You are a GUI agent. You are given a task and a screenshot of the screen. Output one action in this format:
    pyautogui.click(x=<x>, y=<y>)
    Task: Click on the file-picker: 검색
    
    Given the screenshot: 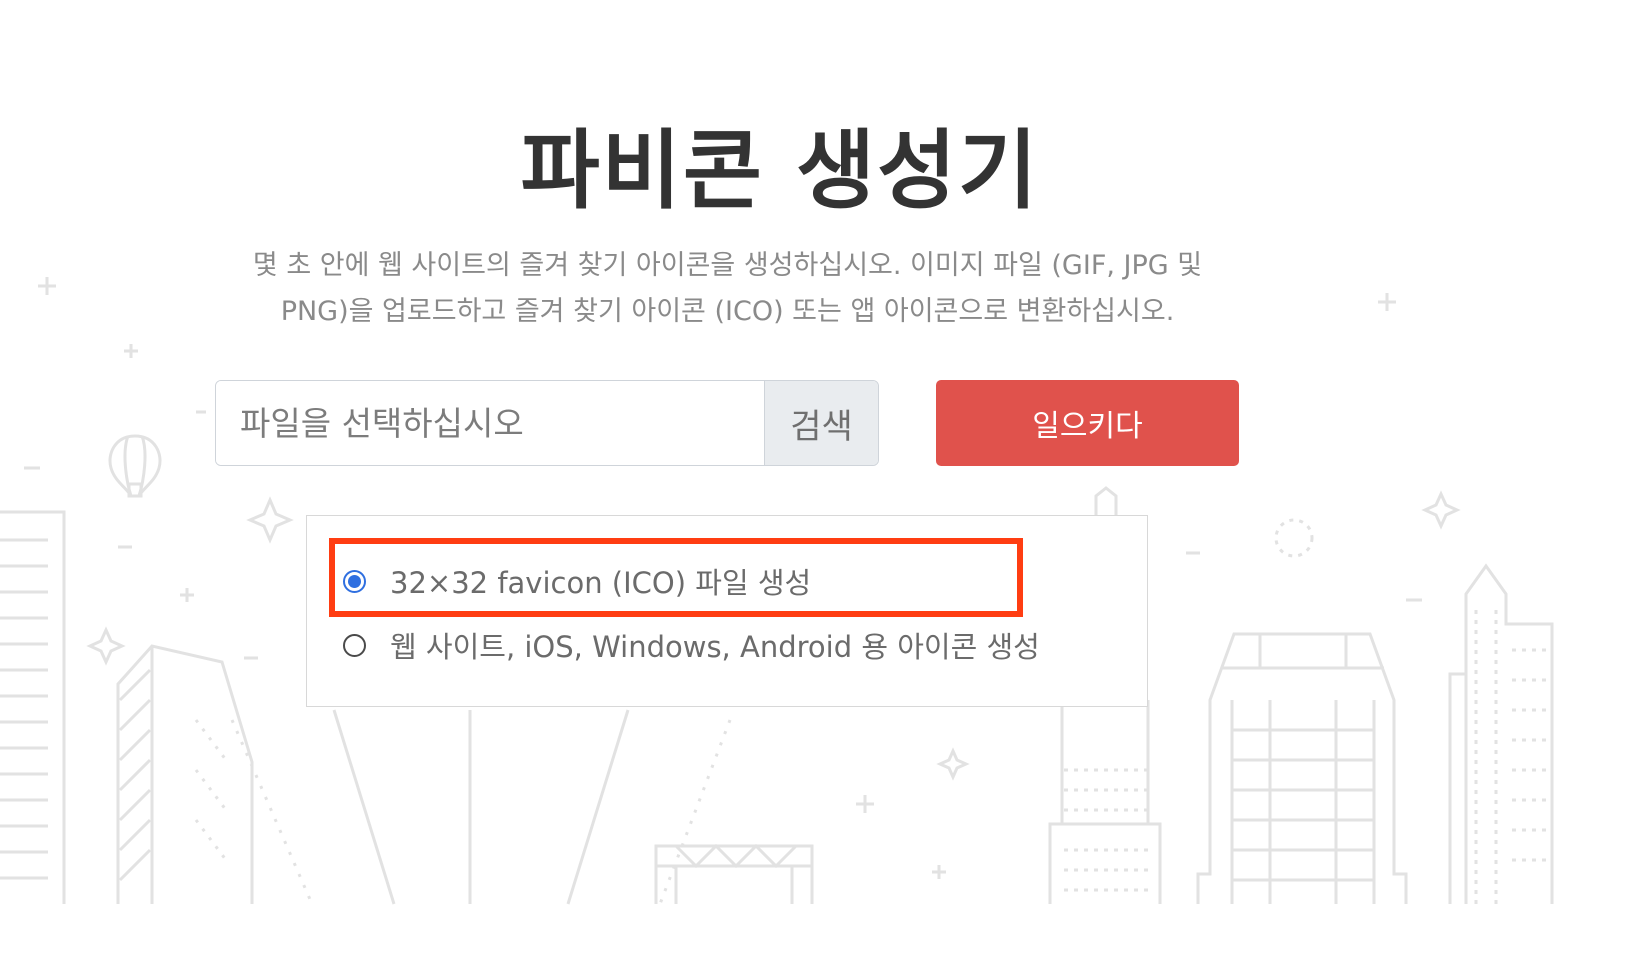 What is the action you would take?
    pyautogui.click(x=547, y=423)
    